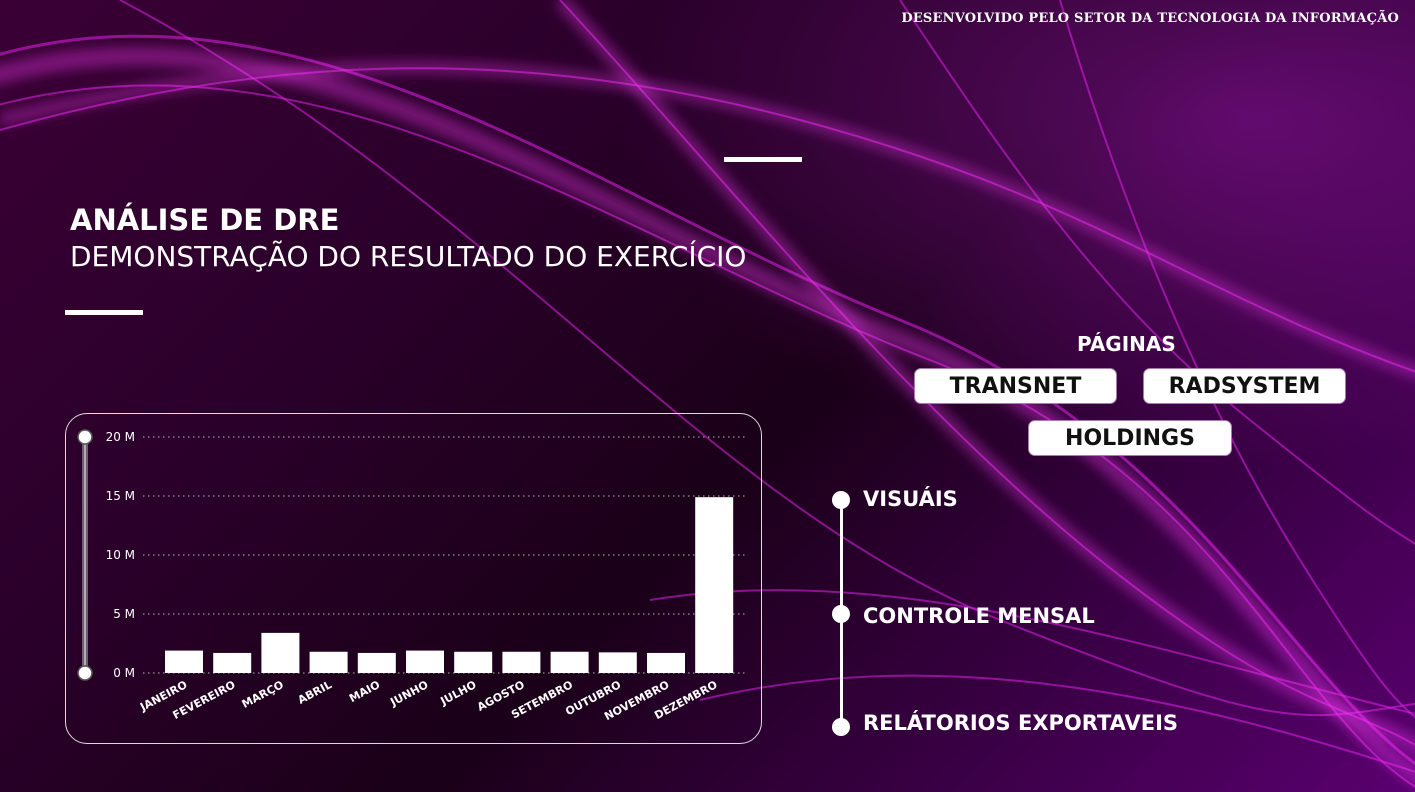 The image size is (1415, 792). Describe the element at coordinates (910, 499) in the screenshot. I see `nav-item-visuais: VISUÁIS` at that location.